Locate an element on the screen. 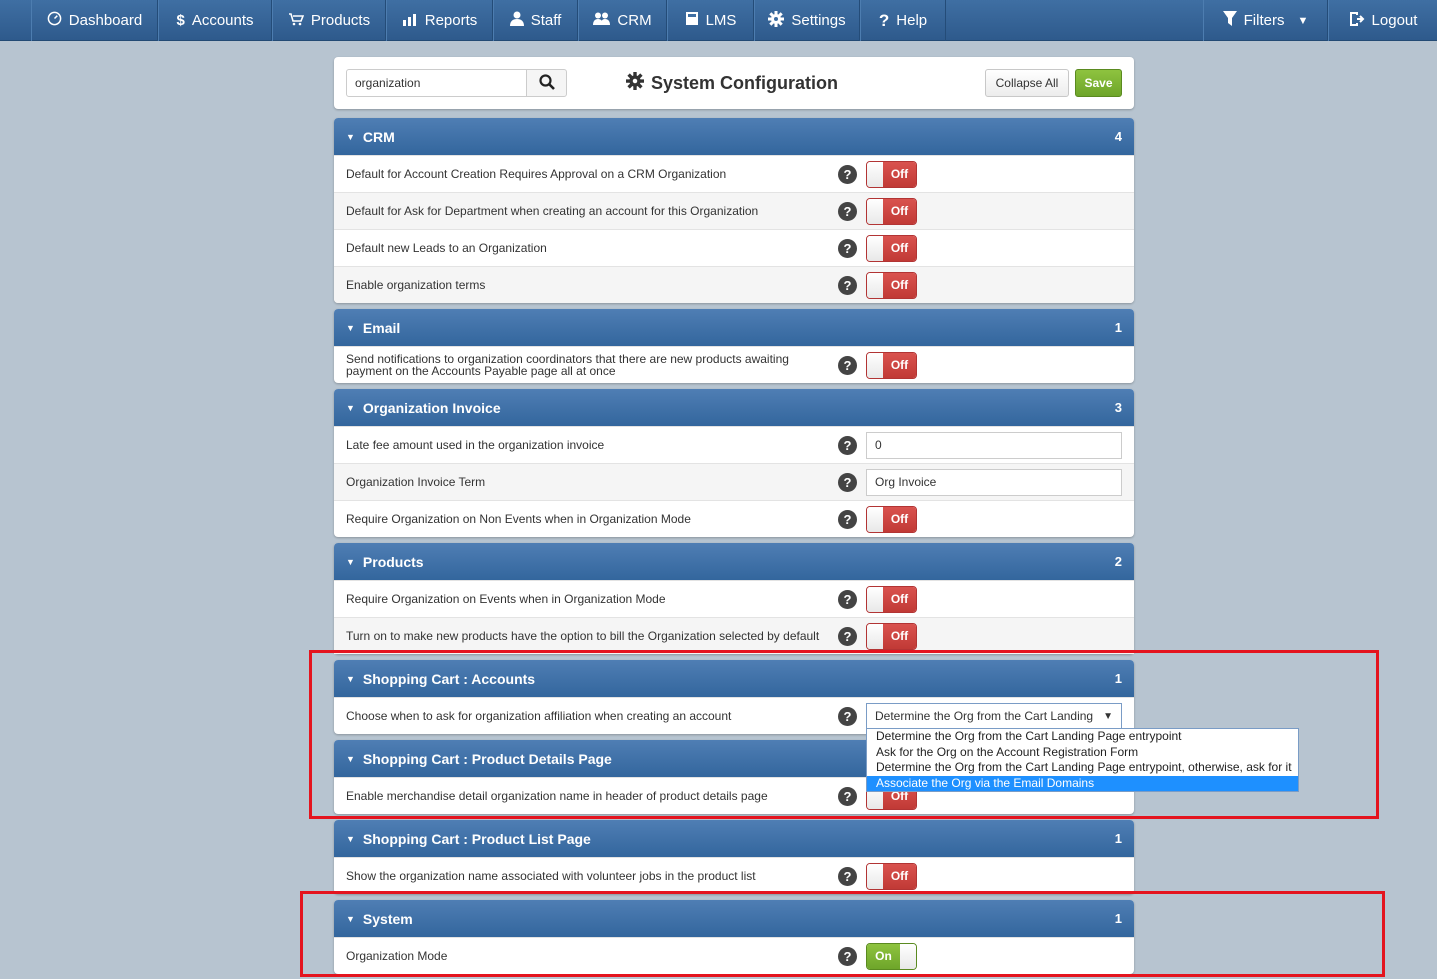 Image resolution: width=1437 pixels, height=979 pixels. section-count: 2 is located at coordinates (1118, 561).